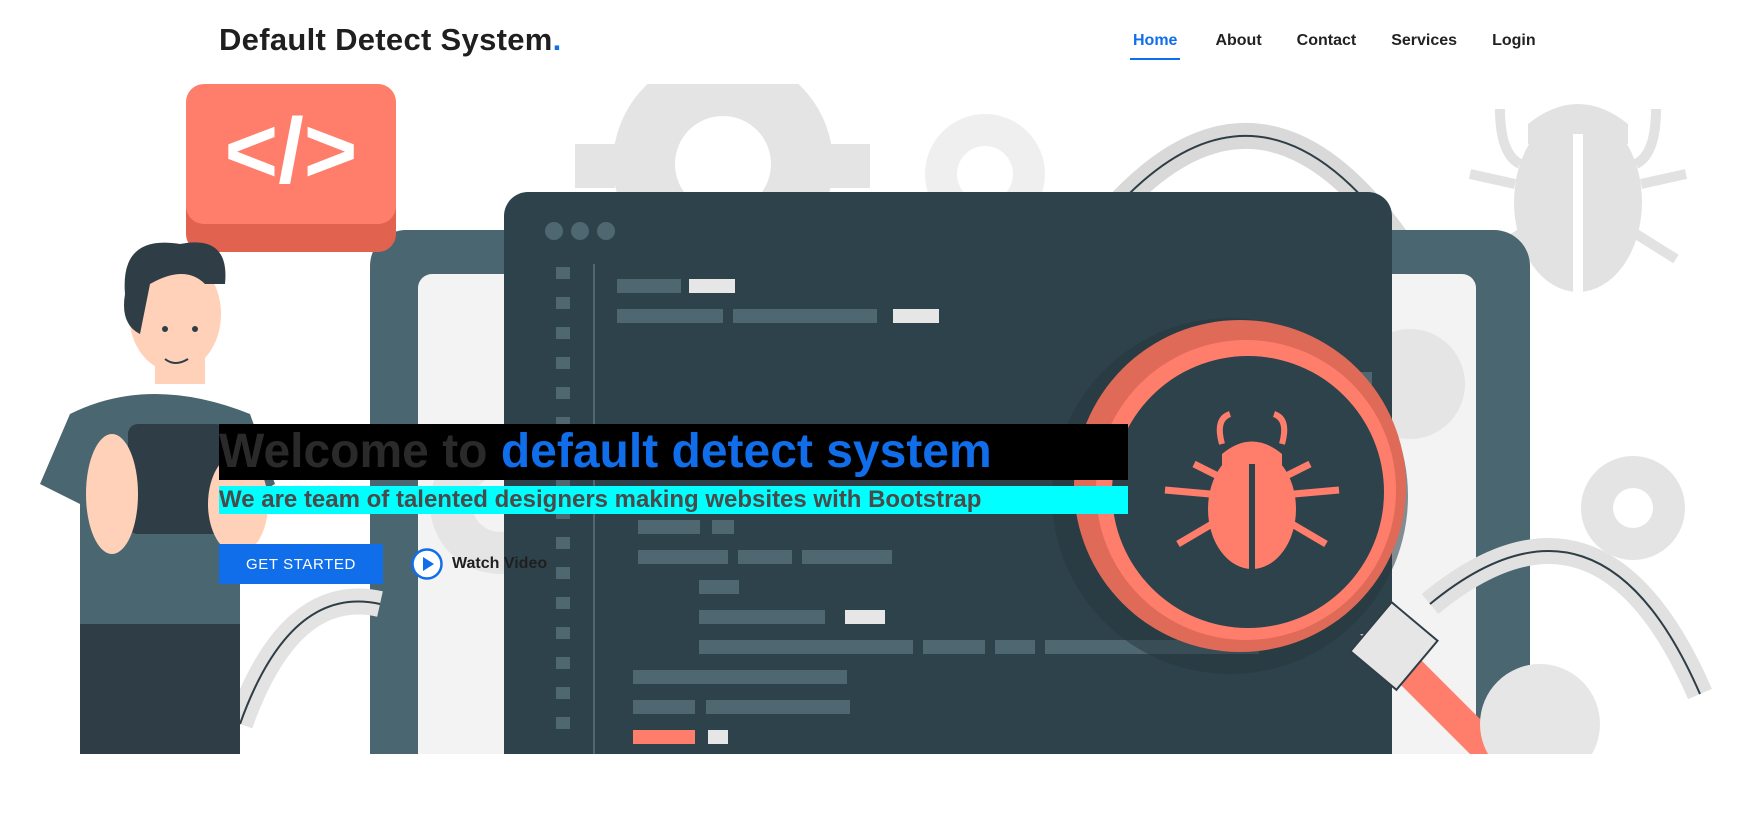 The image size is (1740, 835). I want to click on nav-services: Services, so click(1424, 46).